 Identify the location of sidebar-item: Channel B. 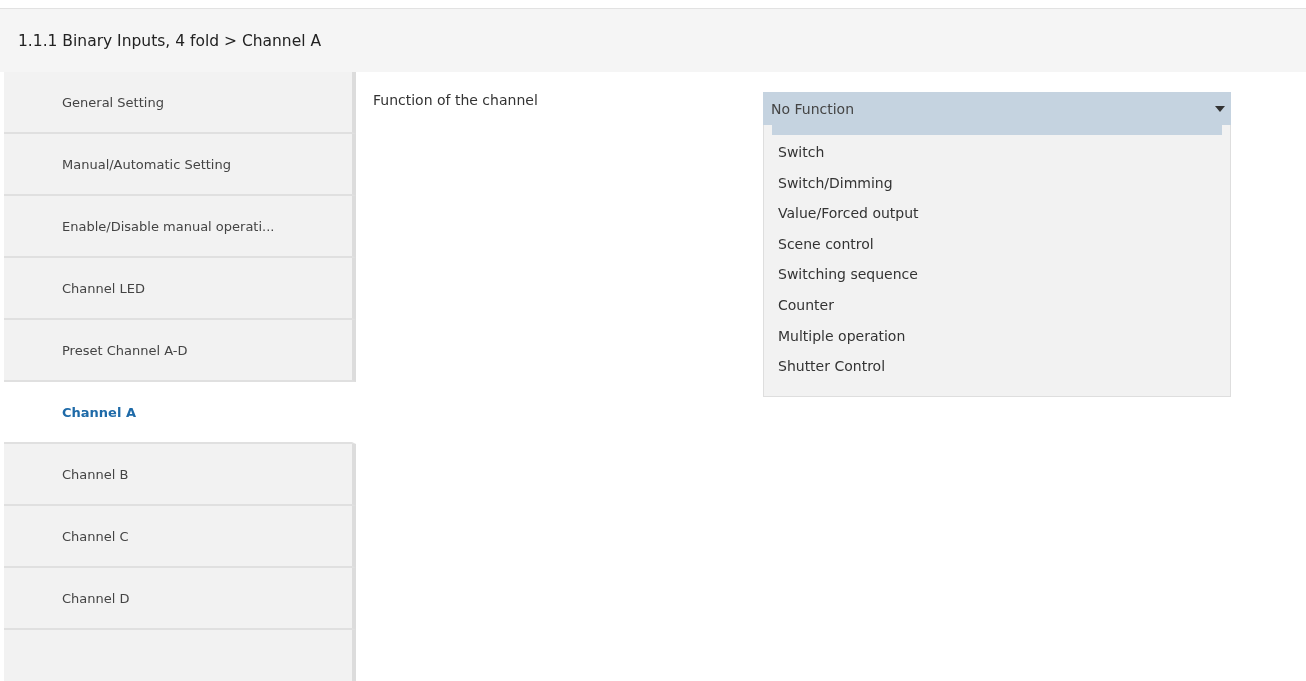
(180, 475).